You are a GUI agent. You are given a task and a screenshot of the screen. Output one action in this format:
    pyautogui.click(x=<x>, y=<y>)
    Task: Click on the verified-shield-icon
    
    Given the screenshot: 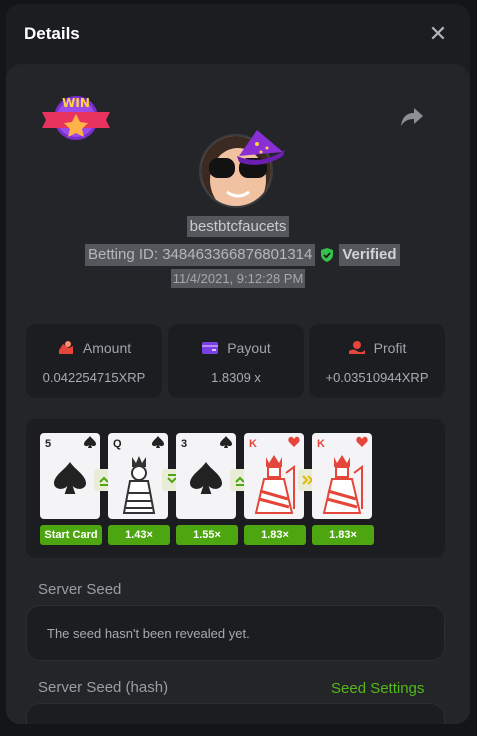 What is the action you would take?
    pyautogui.click(x=327, y=255)
    